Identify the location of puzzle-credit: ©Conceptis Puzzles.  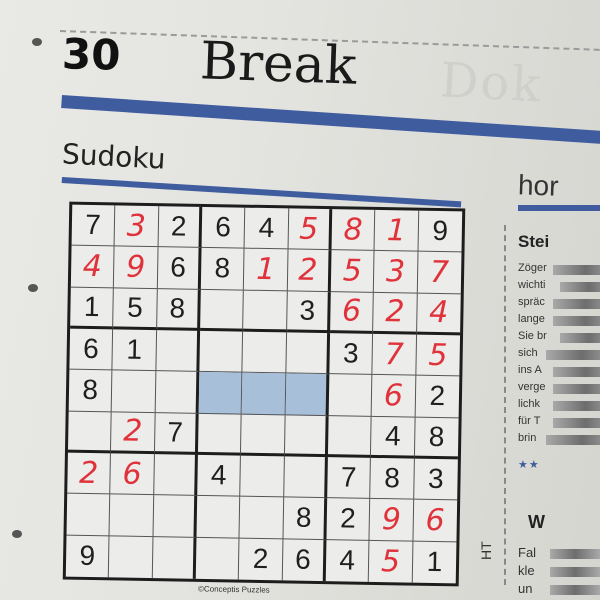
(233, 589).